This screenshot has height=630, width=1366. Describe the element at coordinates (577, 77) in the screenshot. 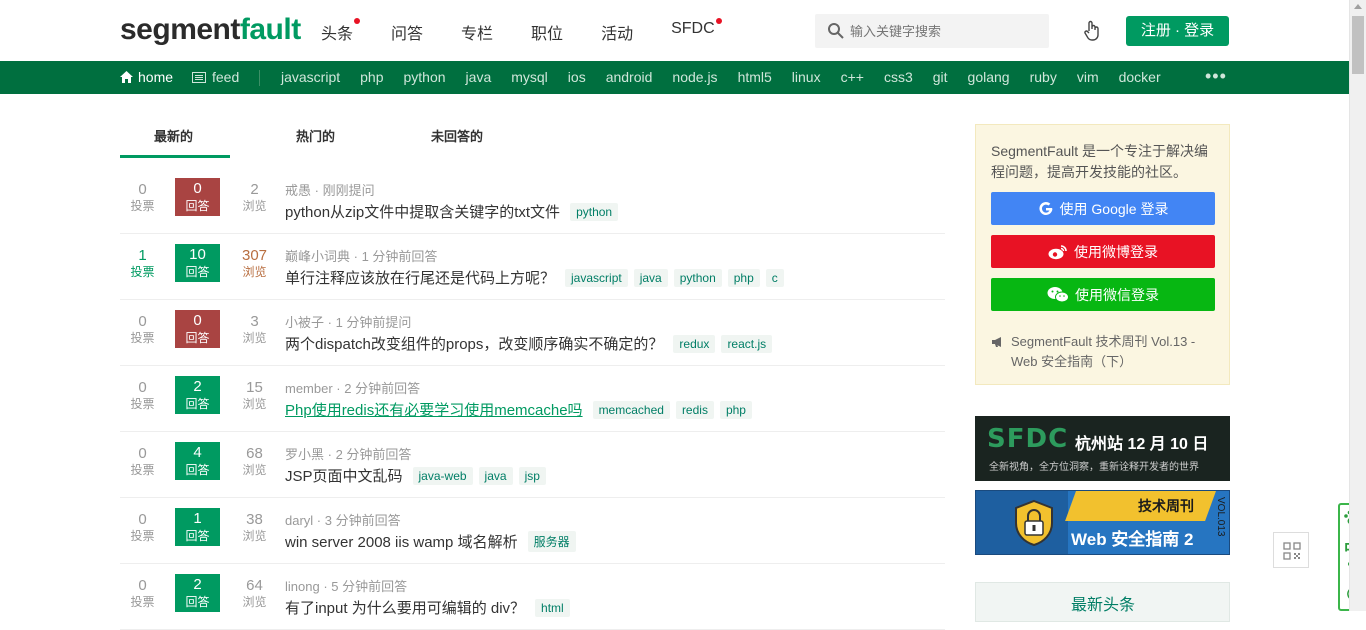

I see `tagbar-tag: ios` at that location.